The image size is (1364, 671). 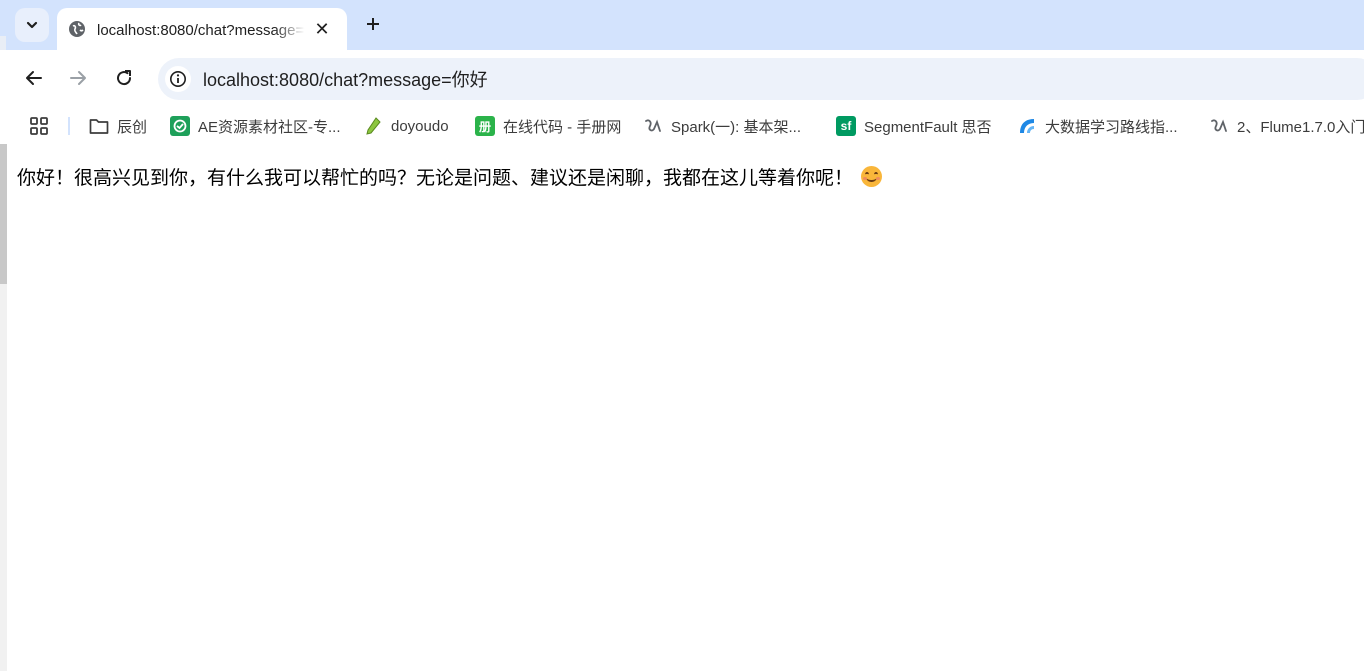 I want to click on bookmark-segmentfault: sf SegmentFault 思否, so click(x=914, y=126).